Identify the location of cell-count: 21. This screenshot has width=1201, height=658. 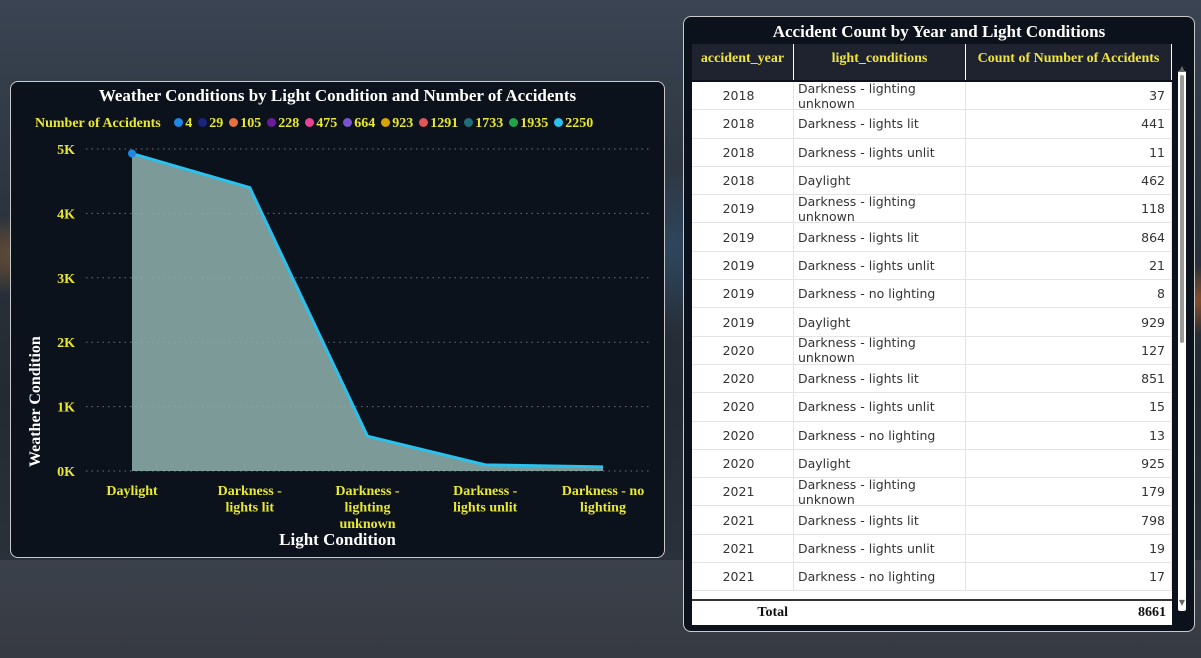
(1069, 265).